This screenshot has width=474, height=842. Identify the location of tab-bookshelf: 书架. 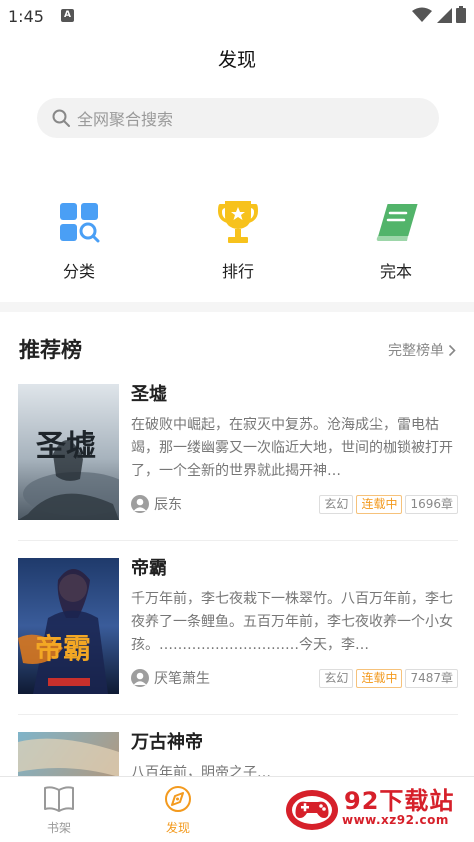
(59, 810).